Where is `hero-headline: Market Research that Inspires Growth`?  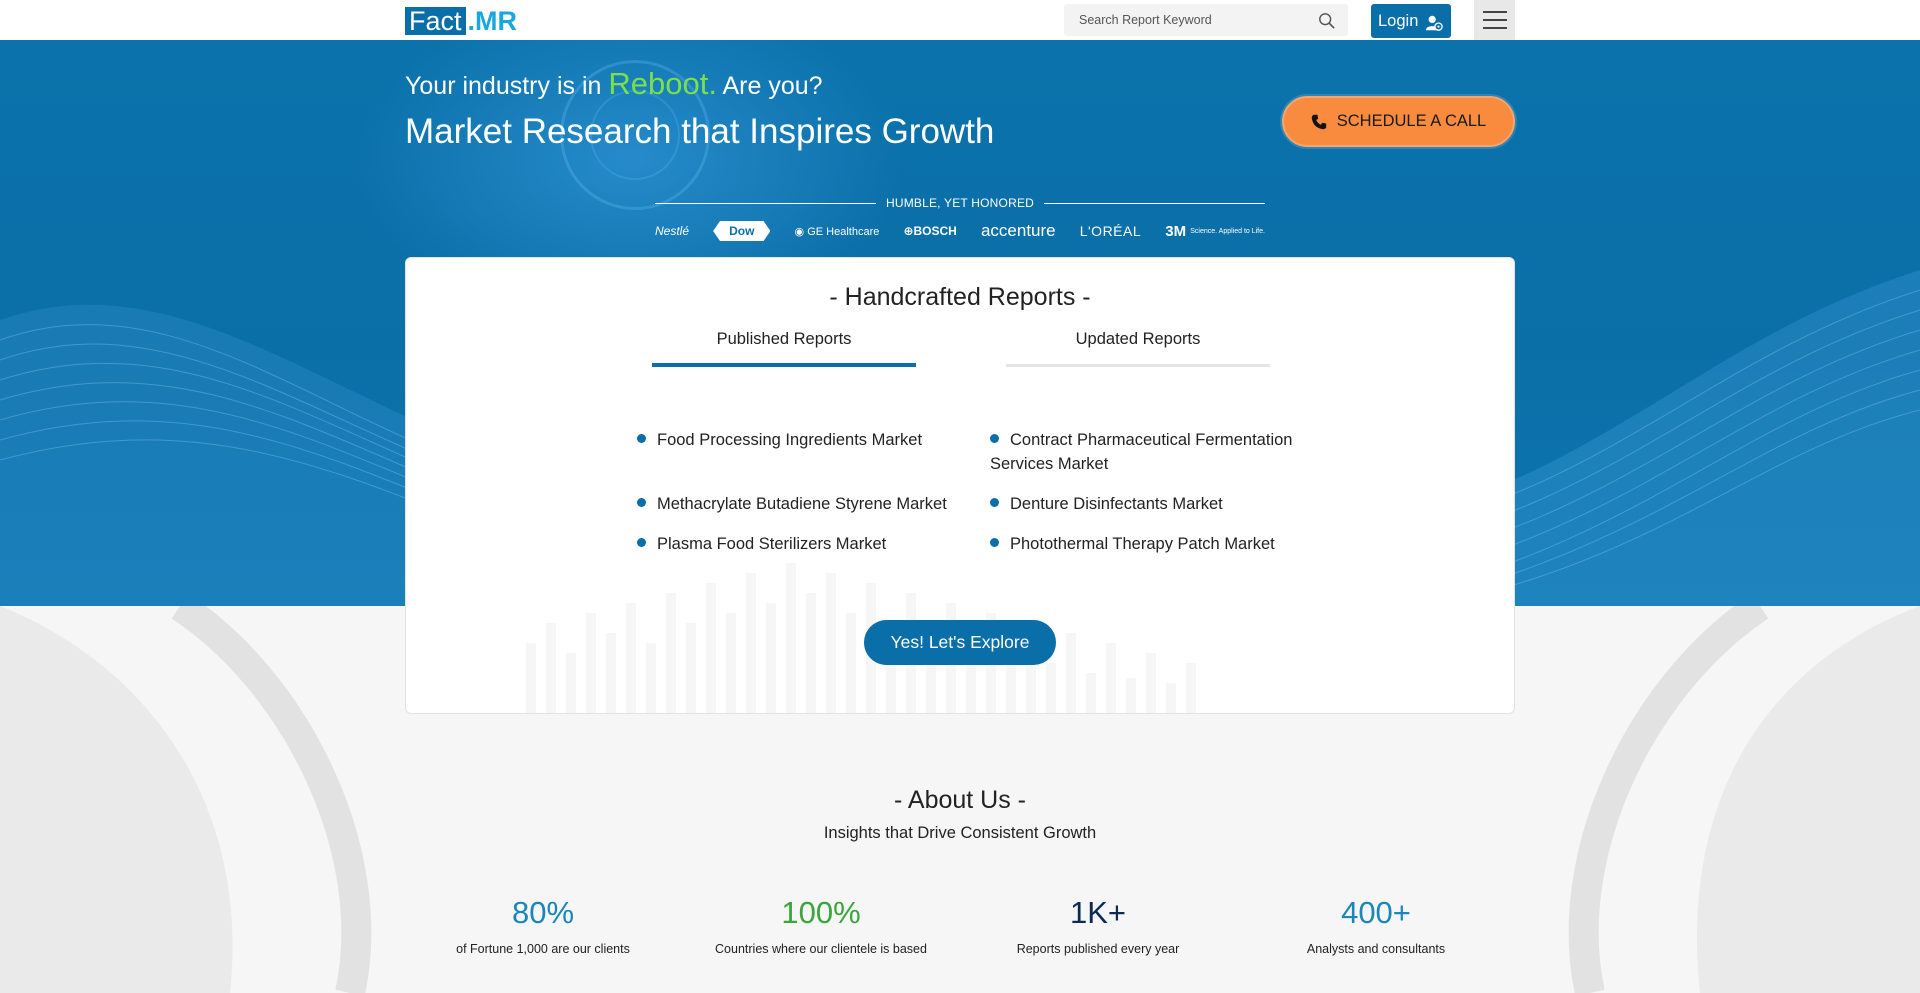
hero-headline: Market Research that Inspires Growth is located at coordinates (700, 131).